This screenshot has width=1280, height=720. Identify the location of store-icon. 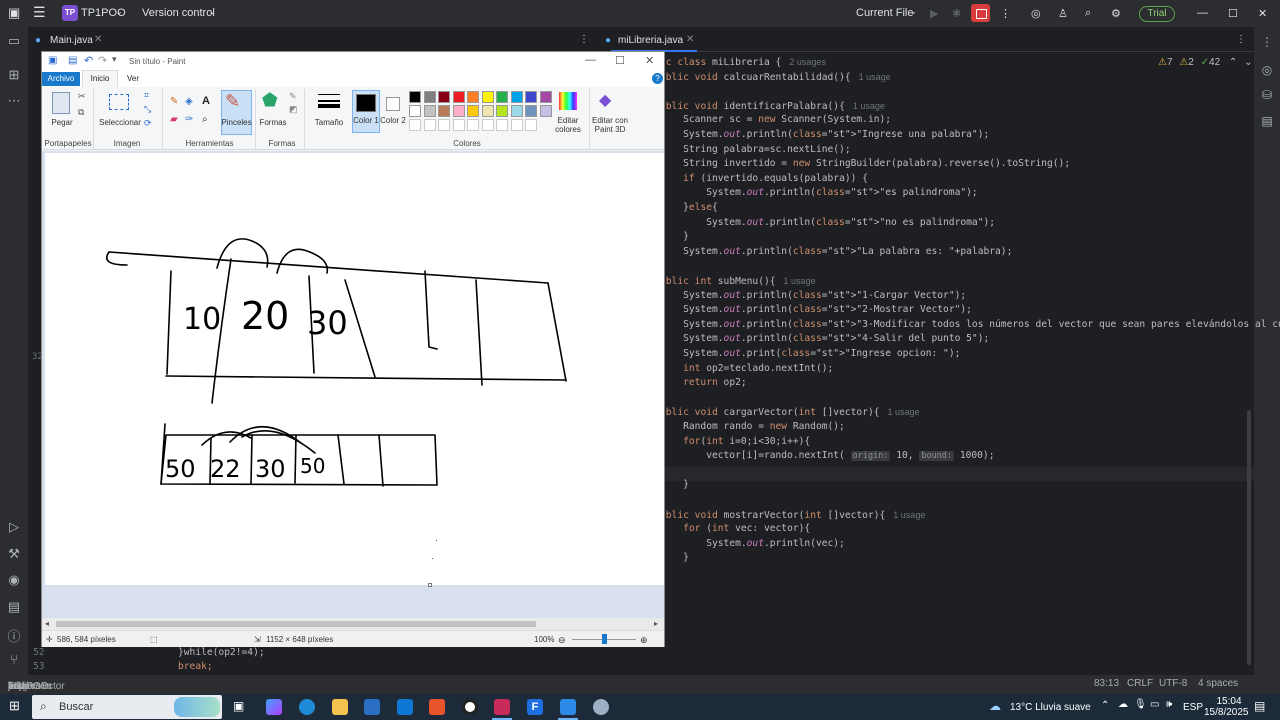
(372, 707).